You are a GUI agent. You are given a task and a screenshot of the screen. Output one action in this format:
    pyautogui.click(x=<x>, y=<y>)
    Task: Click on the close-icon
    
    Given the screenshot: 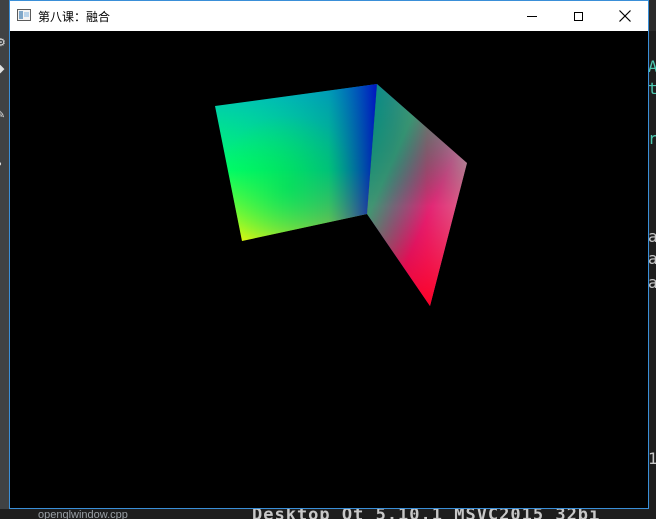 What is the action you would take?
    pyautogui.click(x=624, y=16)
    